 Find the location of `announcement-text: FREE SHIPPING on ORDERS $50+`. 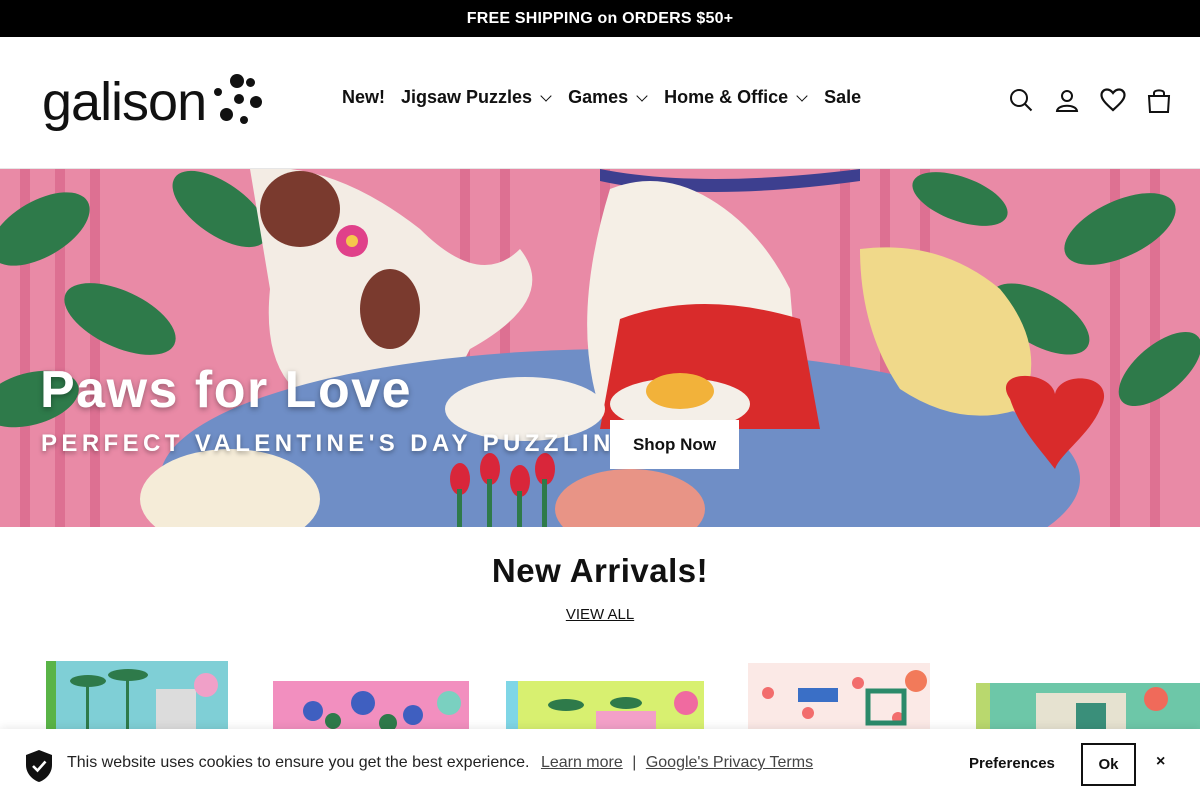

announcement-text: FREE SHIPPING on ORDERS $50+ is located at coordinates (600, 18).